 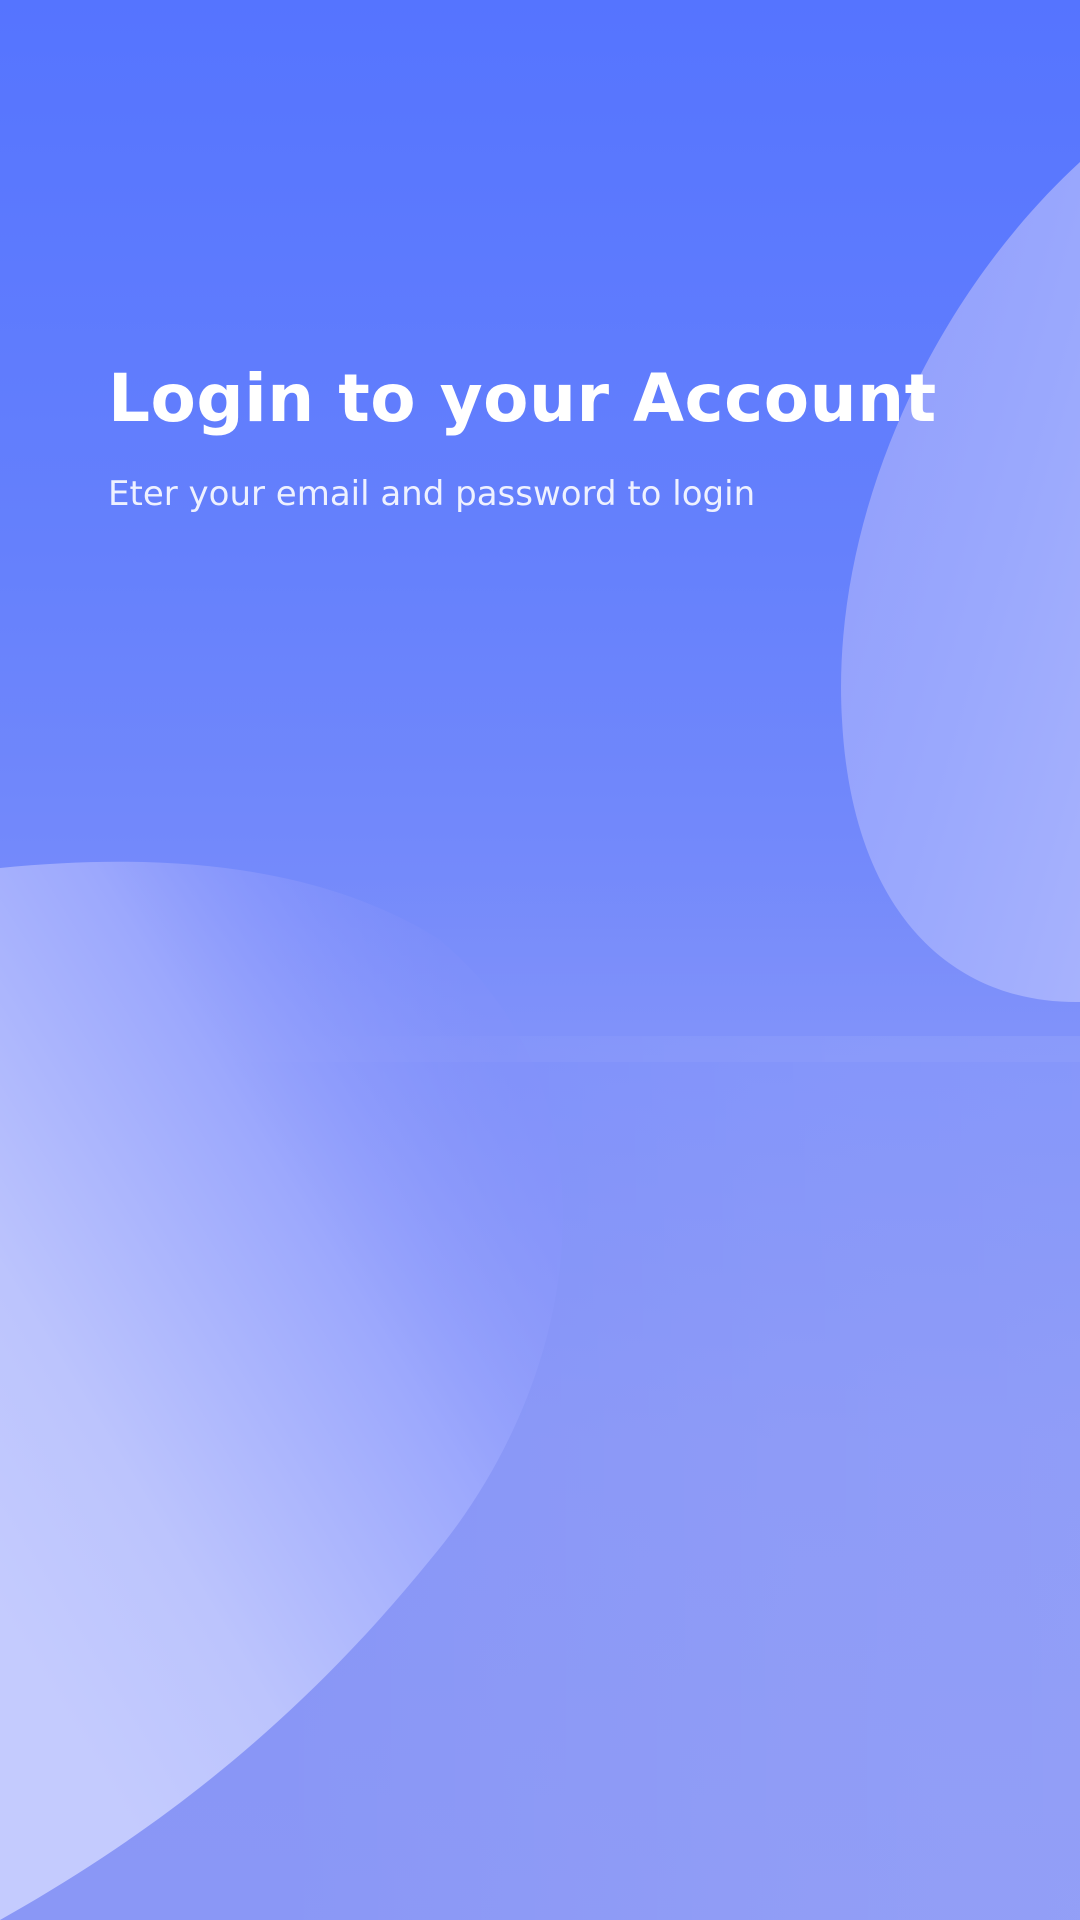 What do you see at coordinates (432, 494) in the screenshot?
I see `page-subtitle: Eter your email and password to login` at bounding box center [432, 494].